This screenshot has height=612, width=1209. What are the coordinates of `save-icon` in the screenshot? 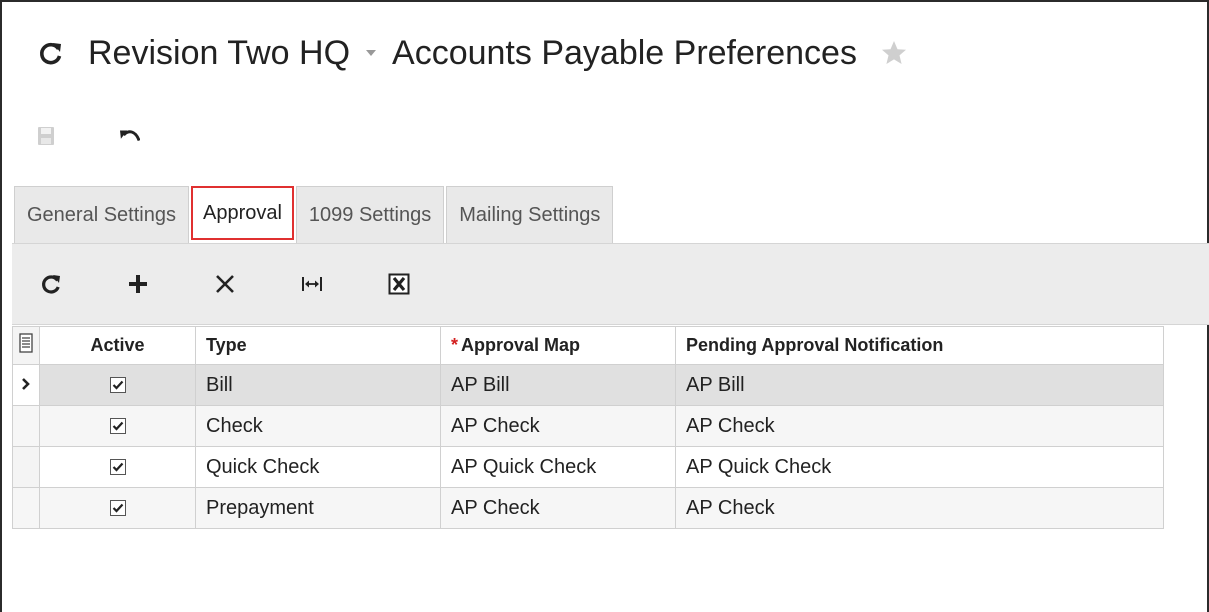 It's located at (46, 136).